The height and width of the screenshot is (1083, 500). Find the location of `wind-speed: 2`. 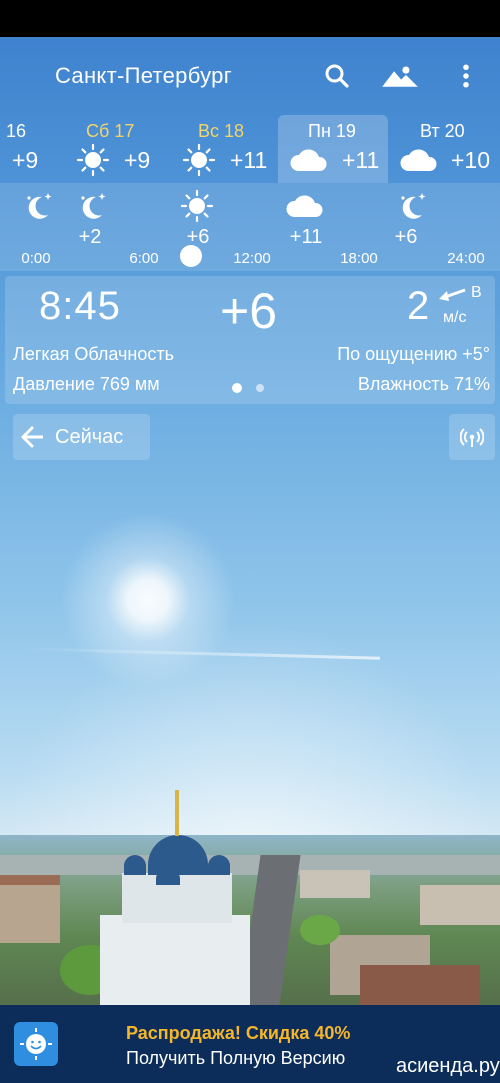

wind-speed: 2 is located at coordinates (418, 306).